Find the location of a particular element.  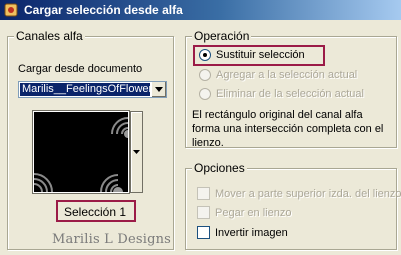

paste-on-canvas-checkbox: Pegar en lienzo is located at coordinates (244, 212).